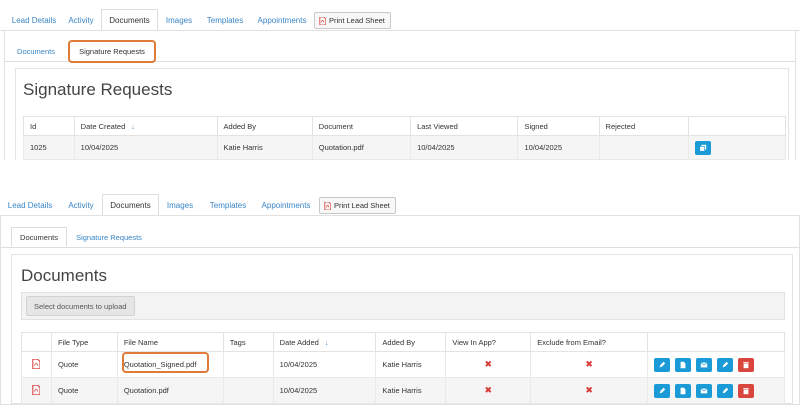 The width and height of the screenshot is (800, 405). What do you see at coordinates (81, 20) in the screenshot?
I see `top-tab-activity: Activity` at bounding box center [81, 20].